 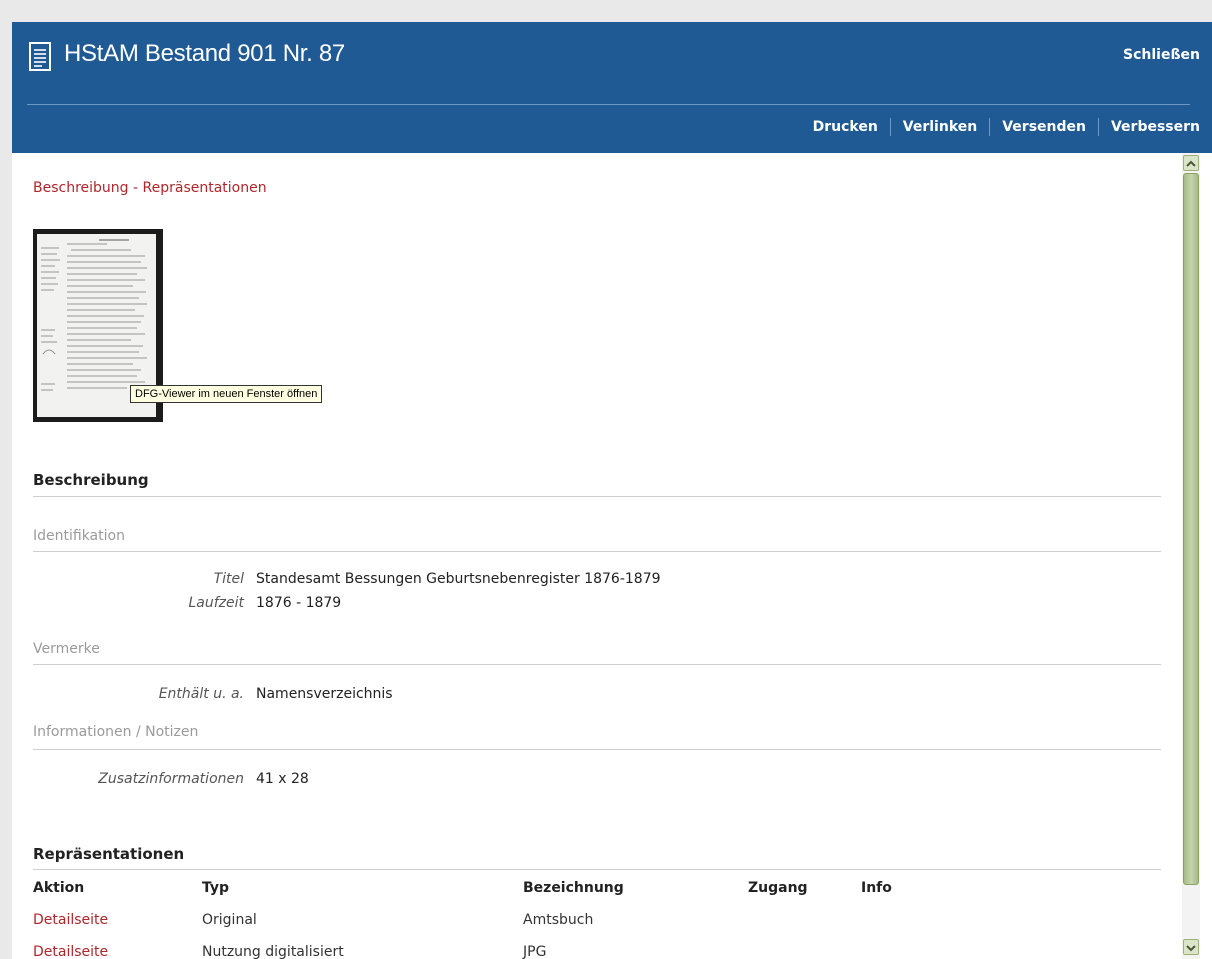 I want to click on field-value-laufzeit: 1876 - 1879, so click(x=299, y=603).